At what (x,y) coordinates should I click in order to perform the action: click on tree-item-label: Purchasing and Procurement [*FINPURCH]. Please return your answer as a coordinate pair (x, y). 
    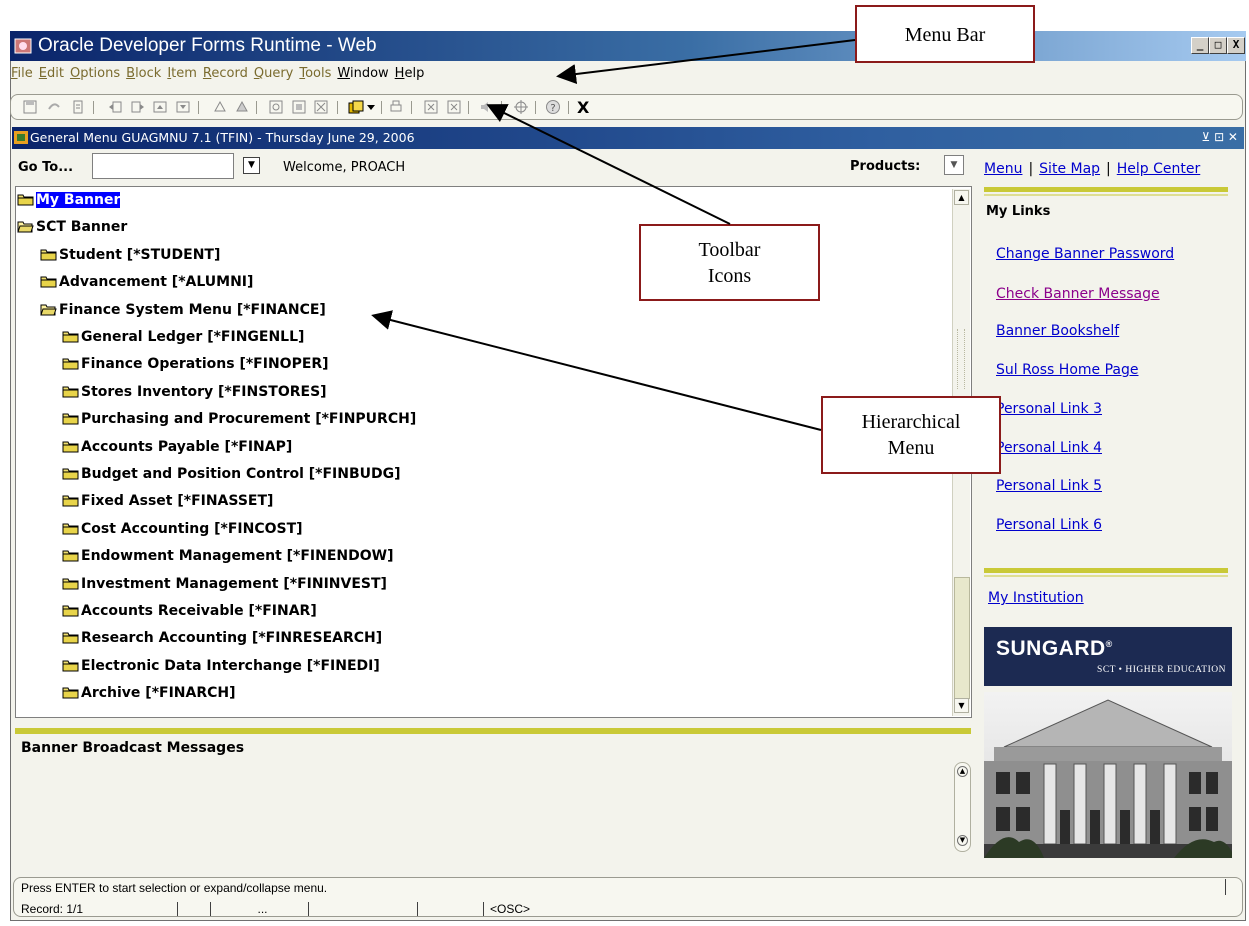
    Looking at the image, I should click on (248, 419).